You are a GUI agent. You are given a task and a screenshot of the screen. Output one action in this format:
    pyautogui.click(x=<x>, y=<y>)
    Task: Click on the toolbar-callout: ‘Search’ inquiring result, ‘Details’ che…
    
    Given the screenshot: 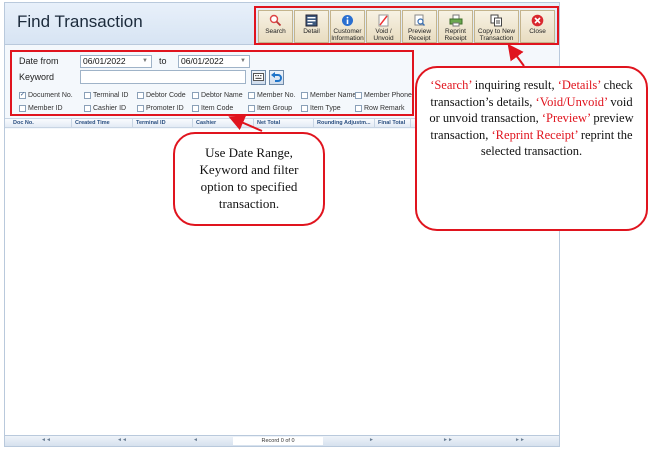 What is the action you would take?
    pyautogui.click(x=531, y=148)
    